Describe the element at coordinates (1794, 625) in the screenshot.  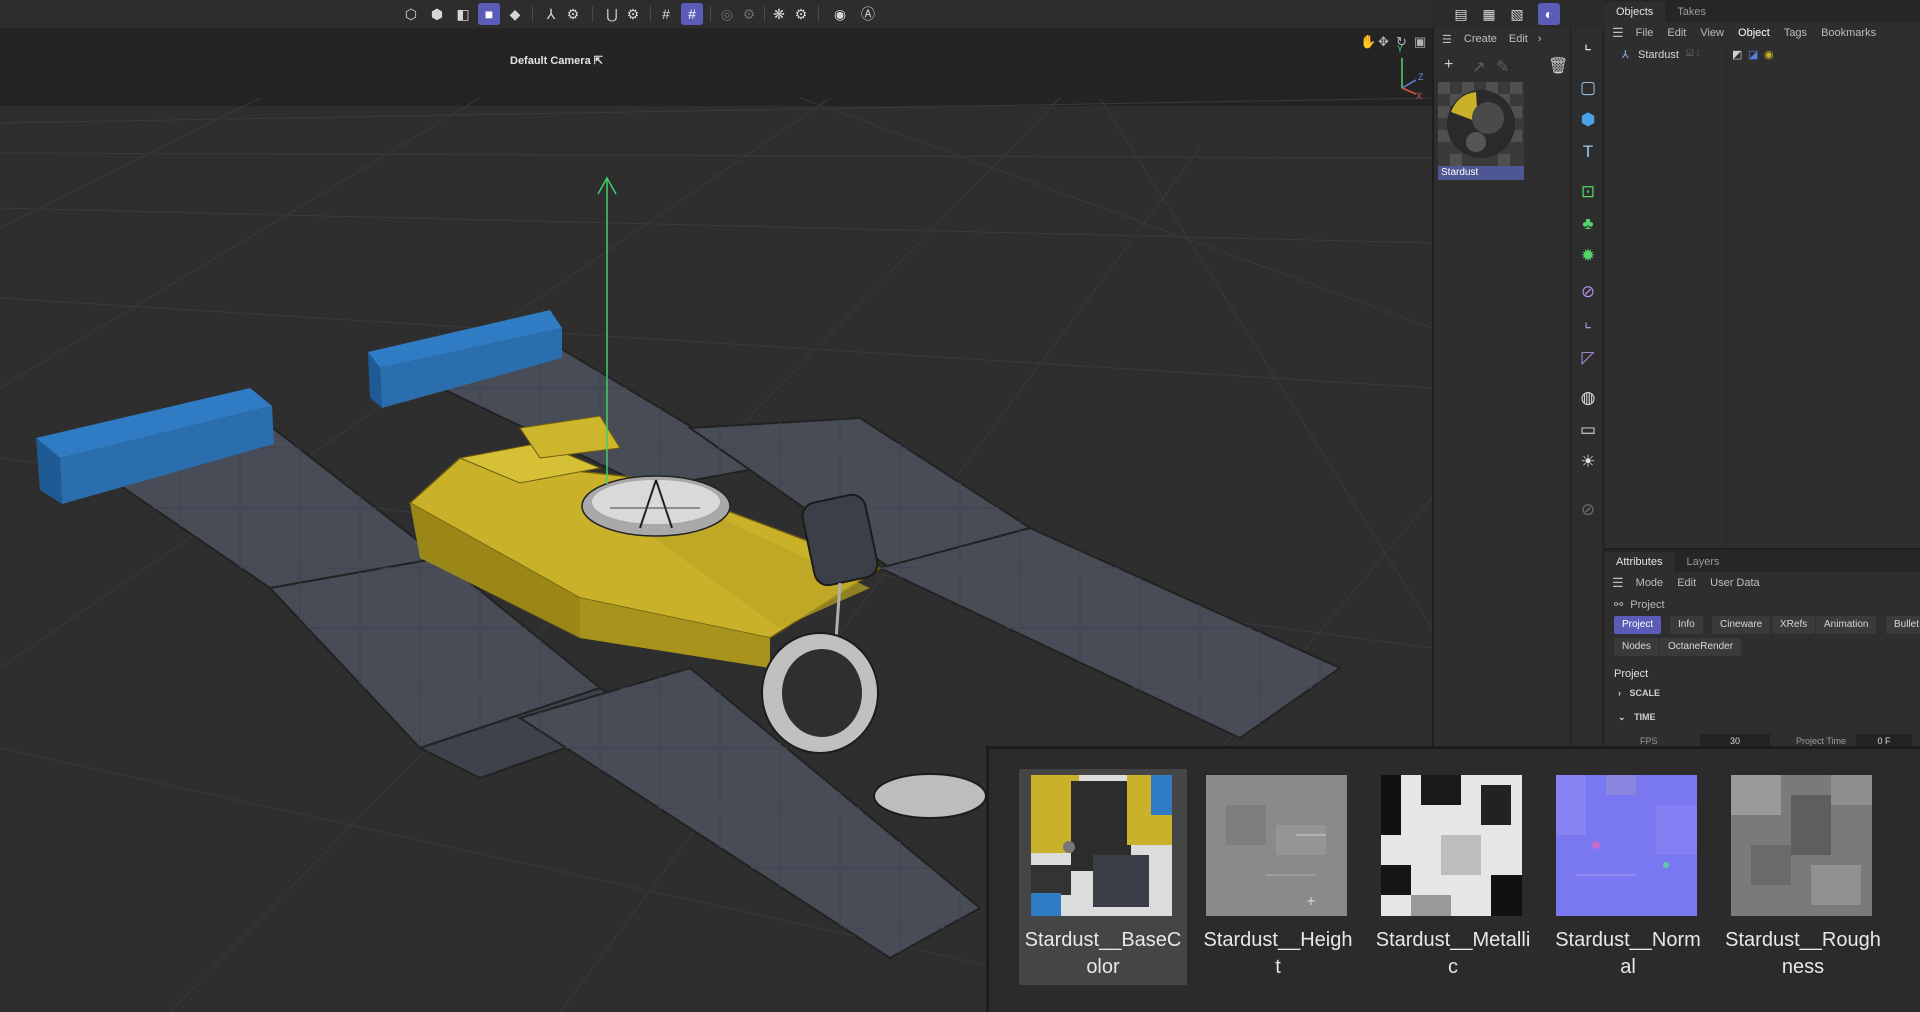
I see `attr-button-xrefs: XRefs` at that location.